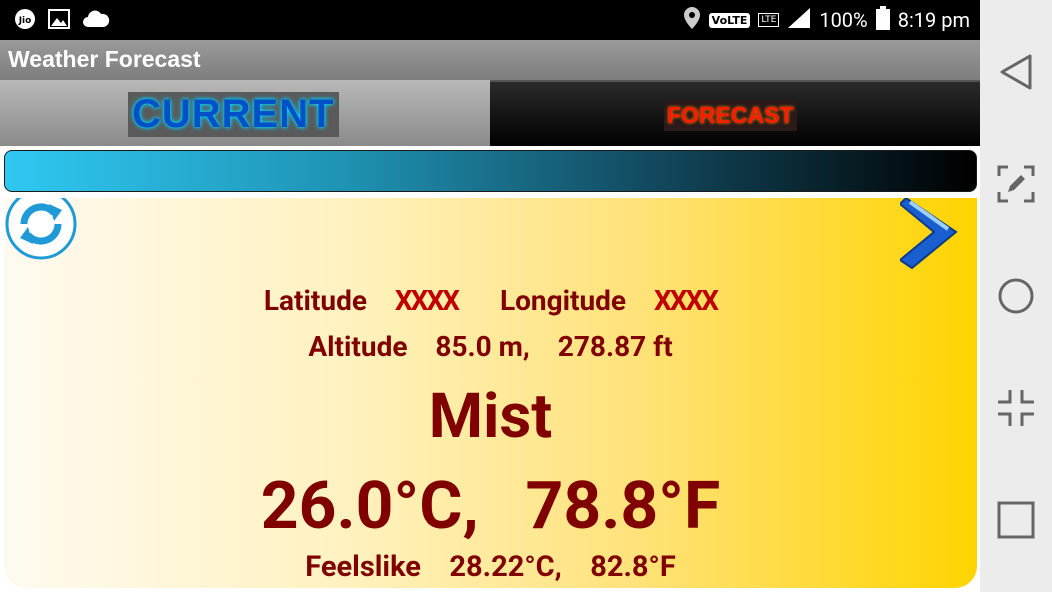  Describe the element at coordinates (369, 506) in the screenshot. I see `temperature-celsius: 26.0°C,` at that location.